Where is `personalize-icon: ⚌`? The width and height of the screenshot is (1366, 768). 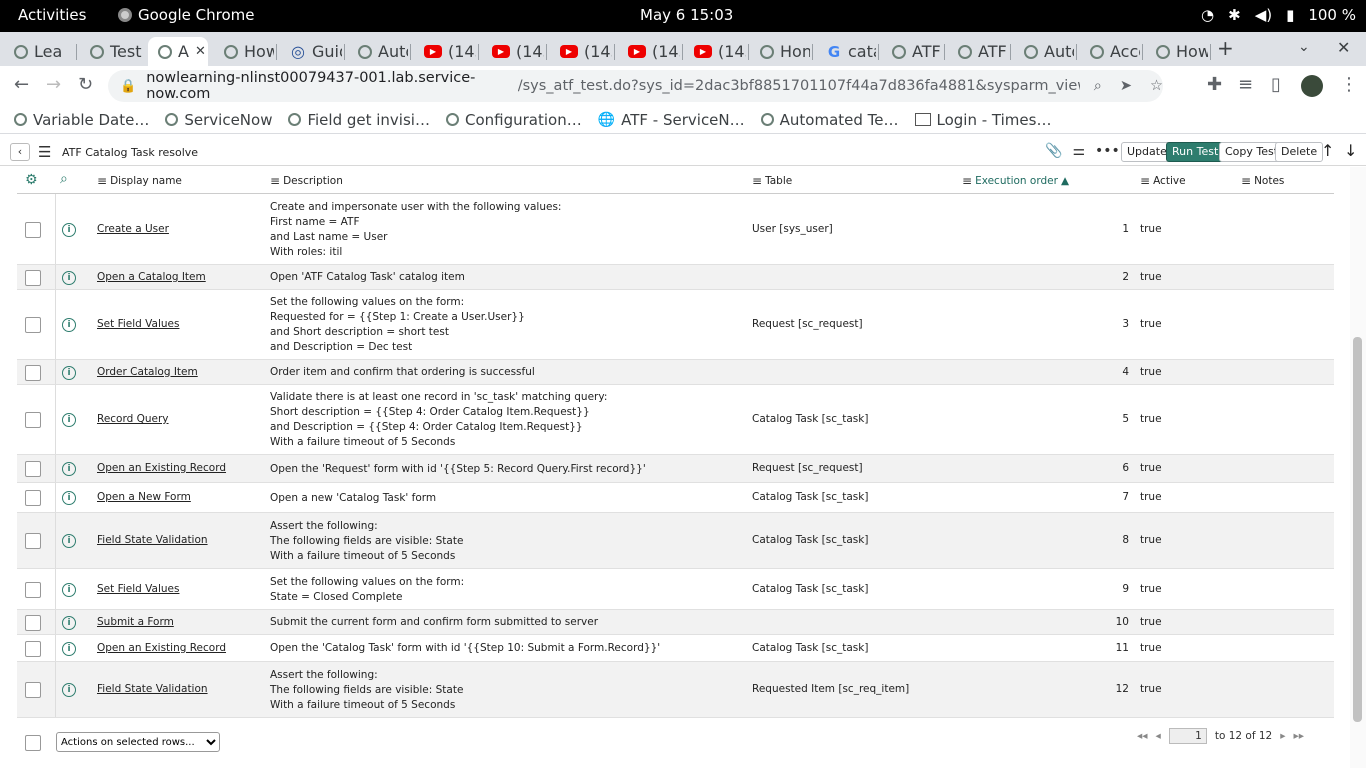
personalize-icon: ⚌ is located at coordinates (1078, 151).